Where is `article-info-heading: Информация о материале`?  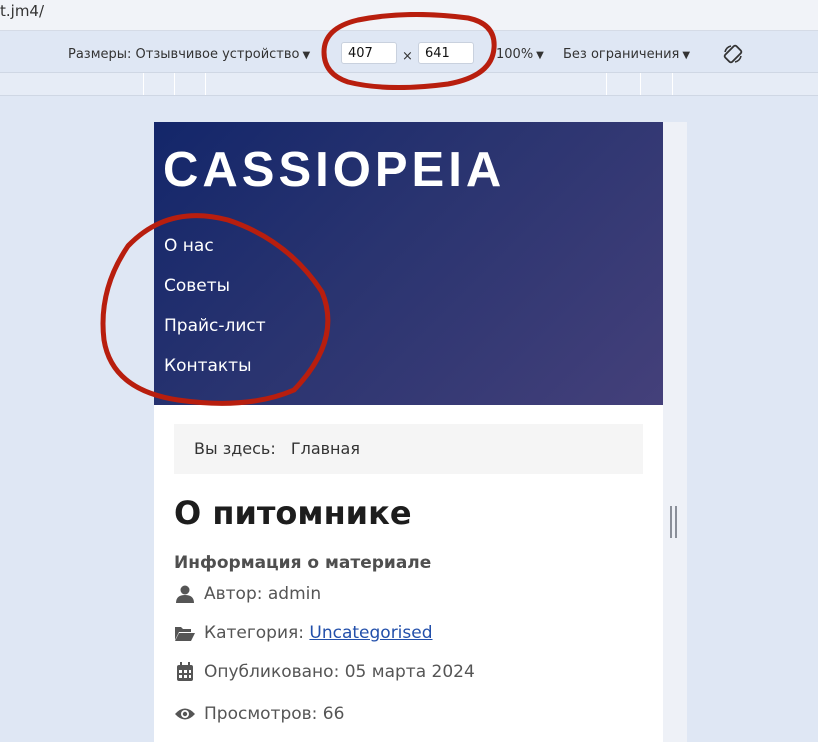
article-info-heading: Информация о материале is located at coordinates (303, 563).